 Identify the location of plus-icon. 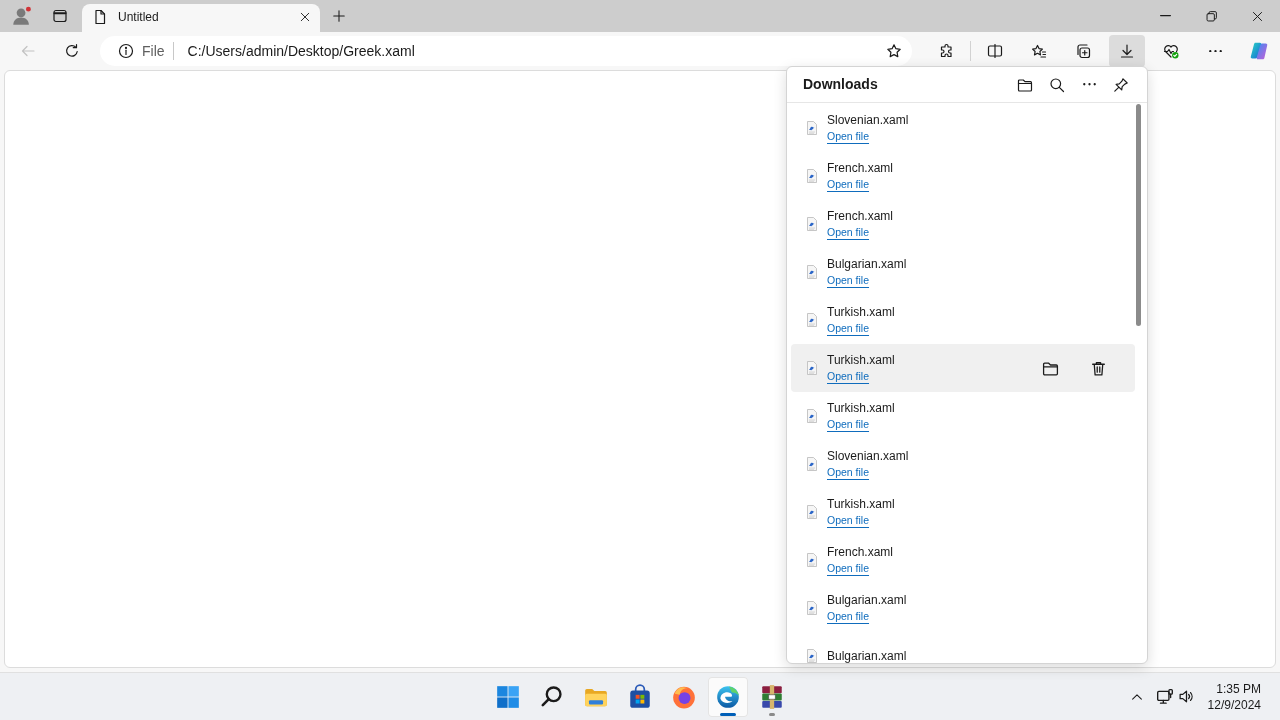
(339, 16).